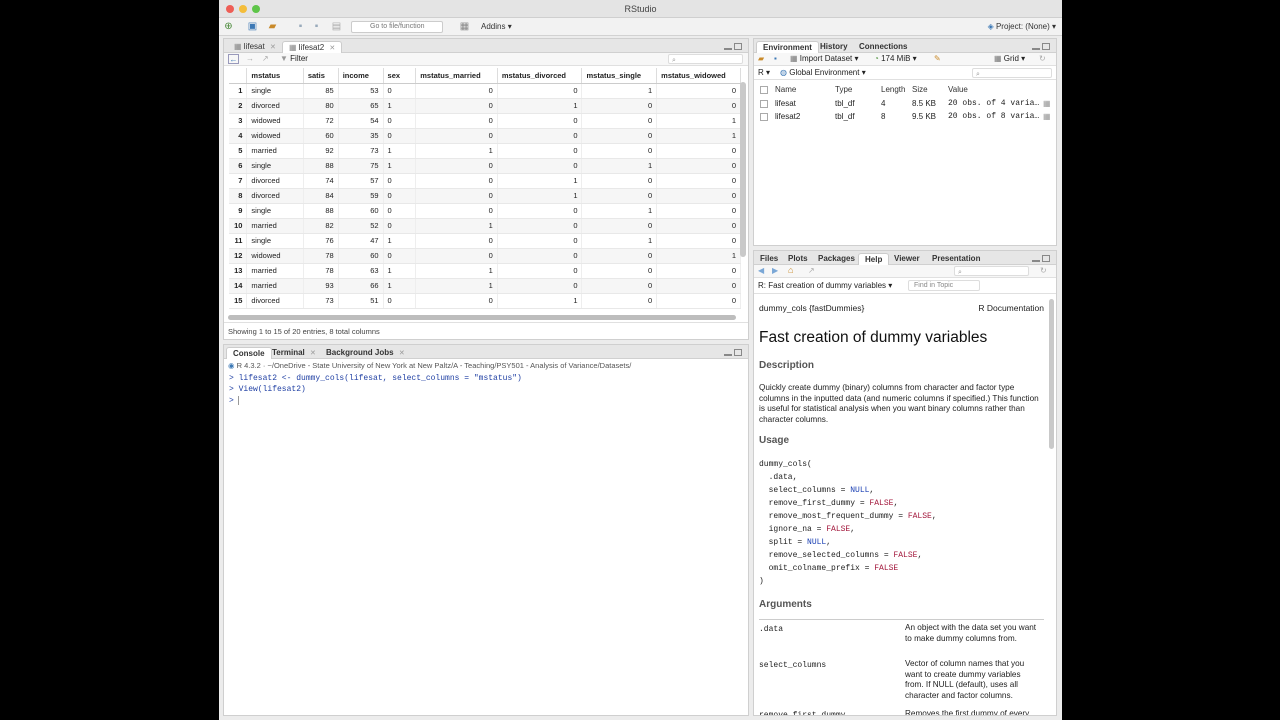 The image size is (1280, 720). What do you see at coordinates (361, 256) in the screenshot?
I see `table-cell: 60` at bounding box center [361, 256].